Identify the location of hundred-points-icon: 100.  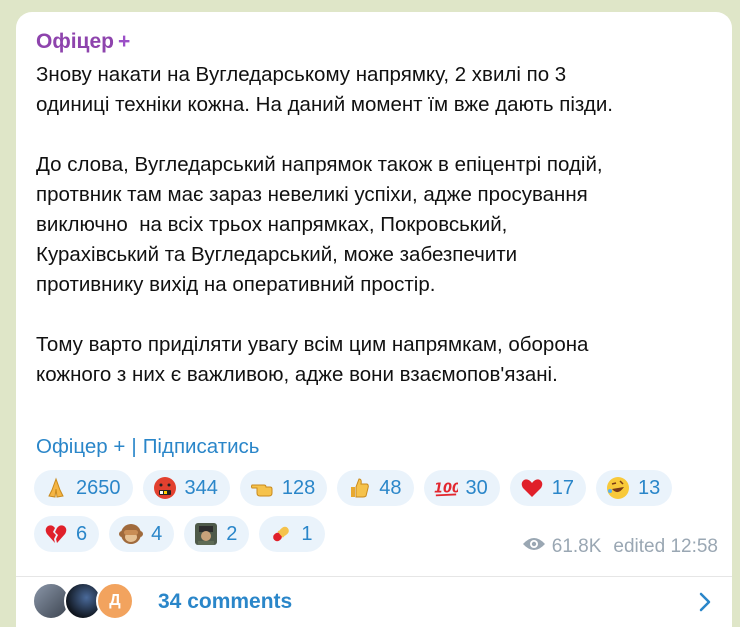
(446, 488).